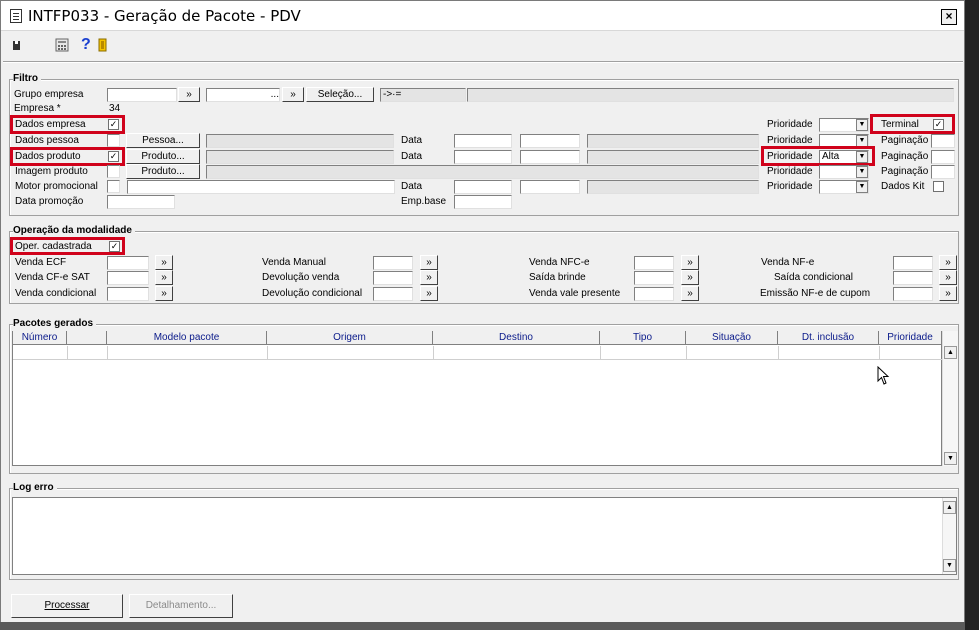 The height and width of the screenshot is (630, 979). Describe the element at coordinates (300, 141) in the screenshot. I see `pessoa-desc-field` at that location.